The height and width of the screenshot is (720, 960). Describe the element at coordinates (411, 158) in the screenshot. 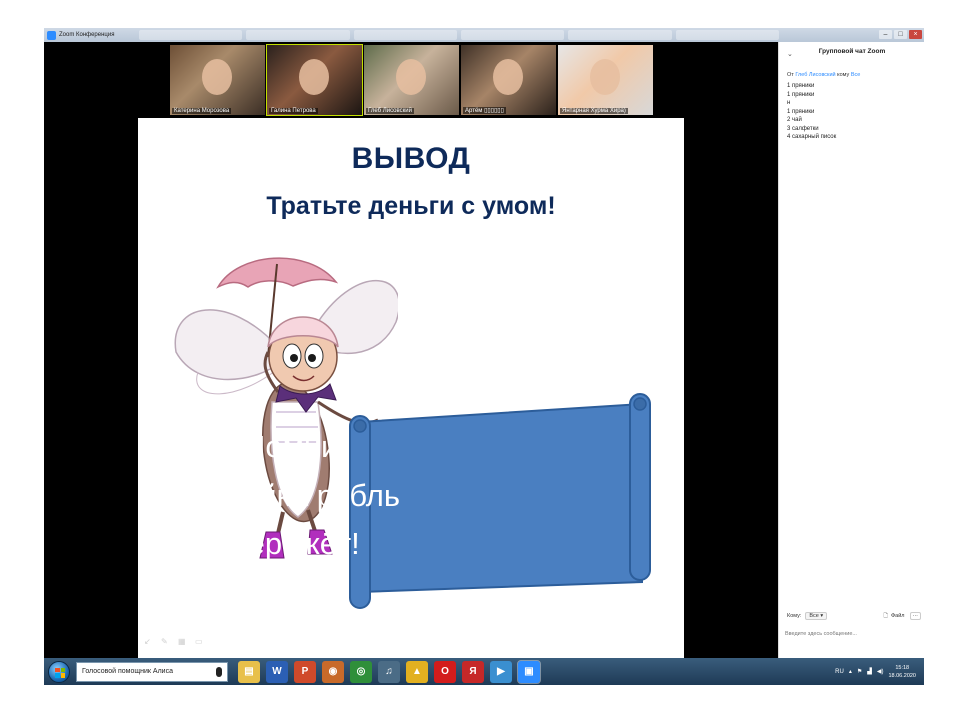

I see `slide-title: ВЫВОД` at that location.